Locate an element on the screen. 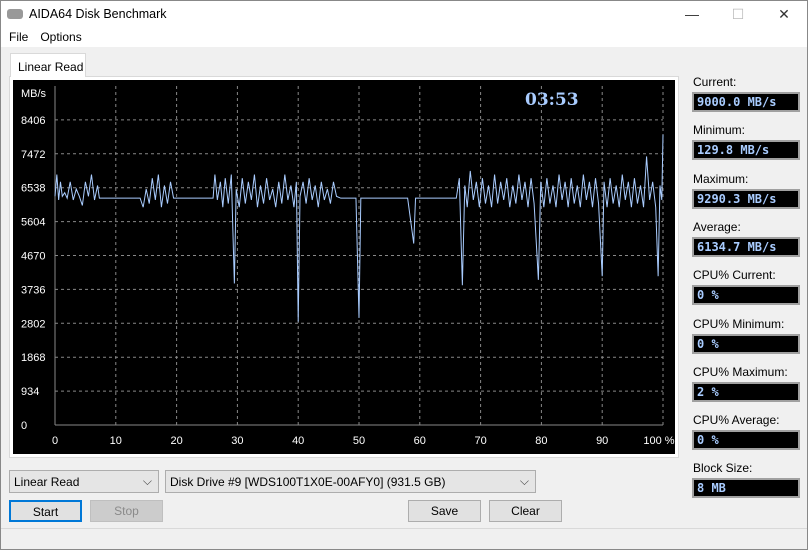  window-title: AIDA64 Disk Benchmark is located at coordinates (98, 14).